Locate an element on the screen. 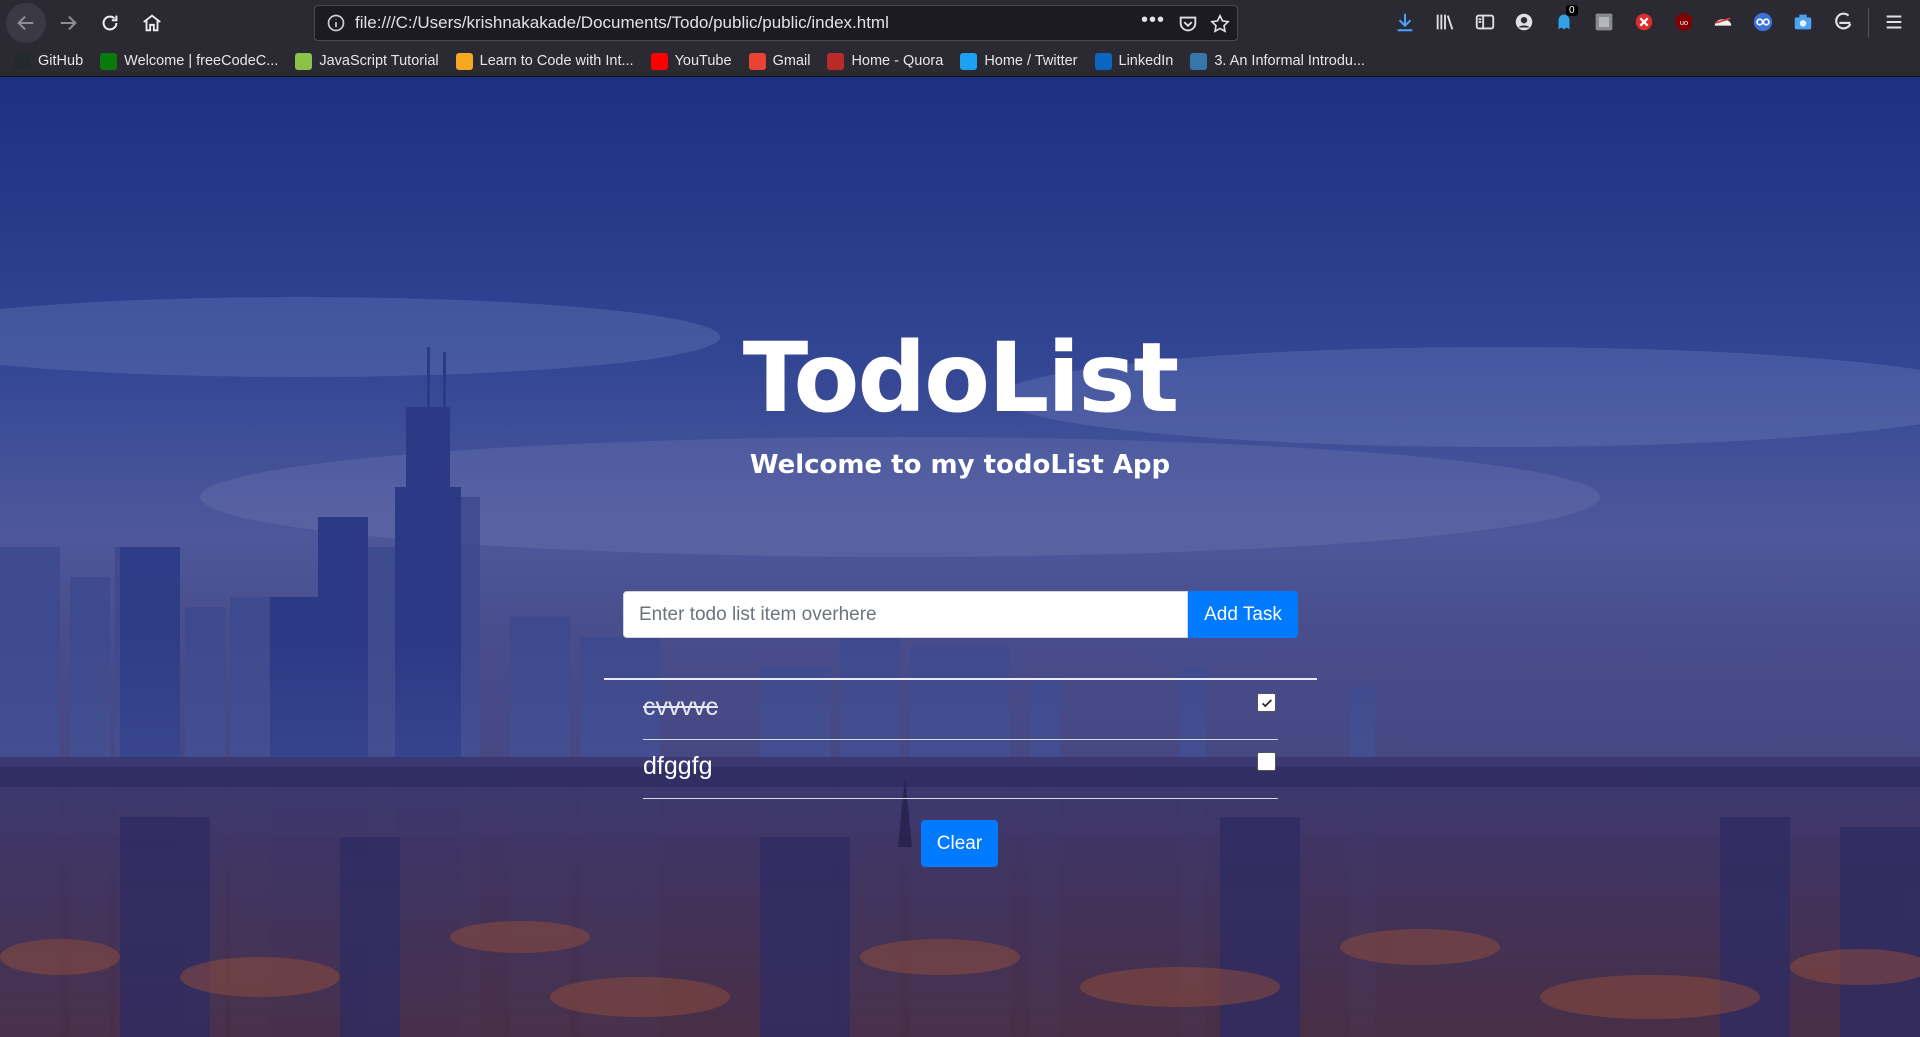 This screenshot has width=1920, height=1037. javascript-tutorial-icon is located at coordinates (304, 61).